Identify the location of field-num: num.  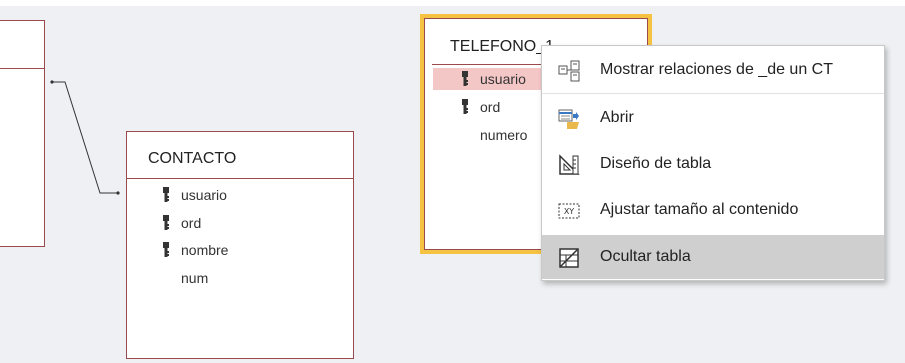
(194, 278).